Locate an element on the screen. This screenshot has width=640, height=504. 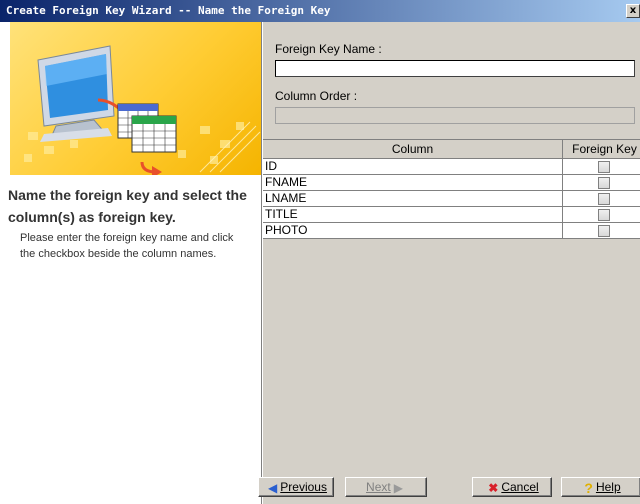
table-row: FNAME is located at coordinates (451, 183).